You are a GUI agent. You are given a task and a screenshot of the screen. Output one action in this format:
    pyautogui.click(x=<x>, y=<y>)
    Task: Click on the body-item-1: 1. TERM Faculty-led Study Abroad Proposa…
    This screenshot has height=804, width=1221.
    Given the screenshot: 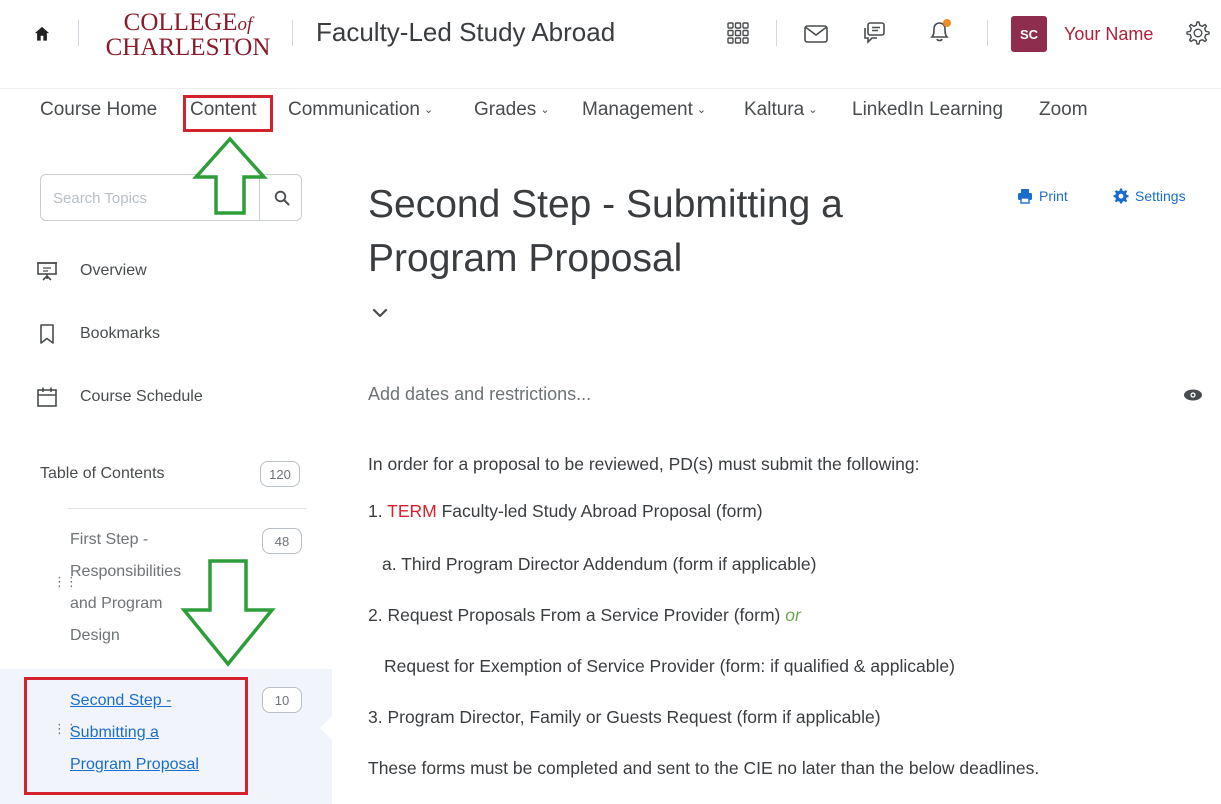 What is the action you would take?
    pyautogui.click(x=565, y=511)
    